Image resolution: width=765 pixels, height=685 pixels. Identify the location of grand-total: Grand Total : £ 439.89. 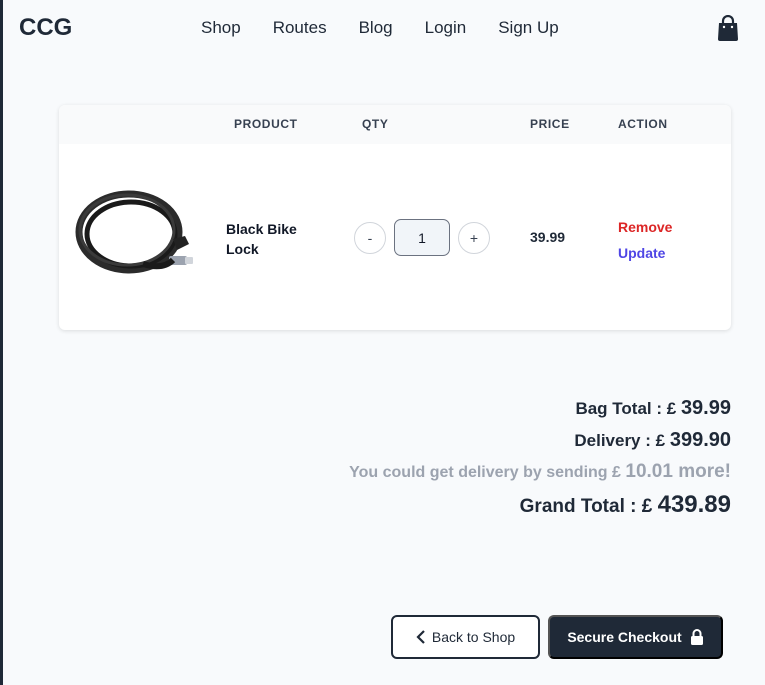
(540, 505).